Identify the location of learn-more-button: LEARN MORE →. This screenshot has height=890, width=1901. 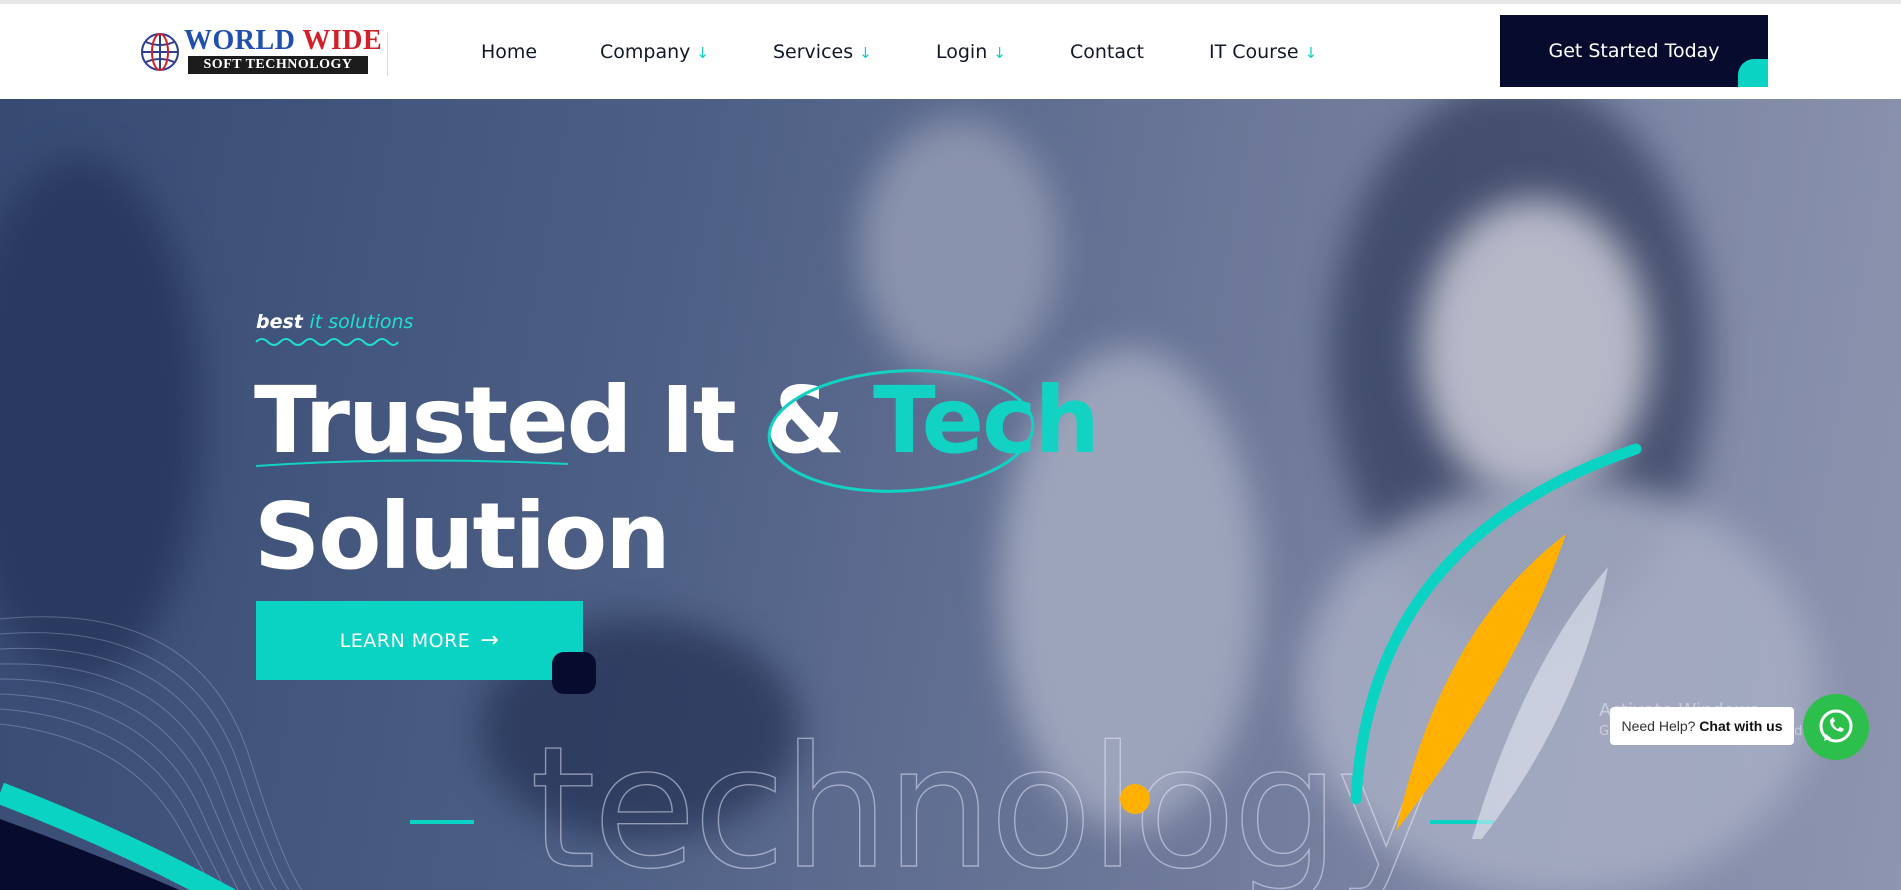
(419, 640).